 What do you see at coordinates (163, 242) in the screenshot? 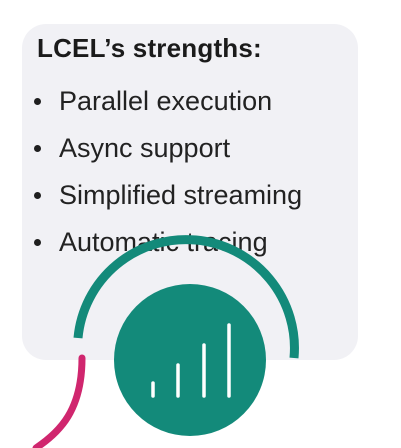
I see `list-item-label: Automatic tracing` at bounding box center [163, 242].